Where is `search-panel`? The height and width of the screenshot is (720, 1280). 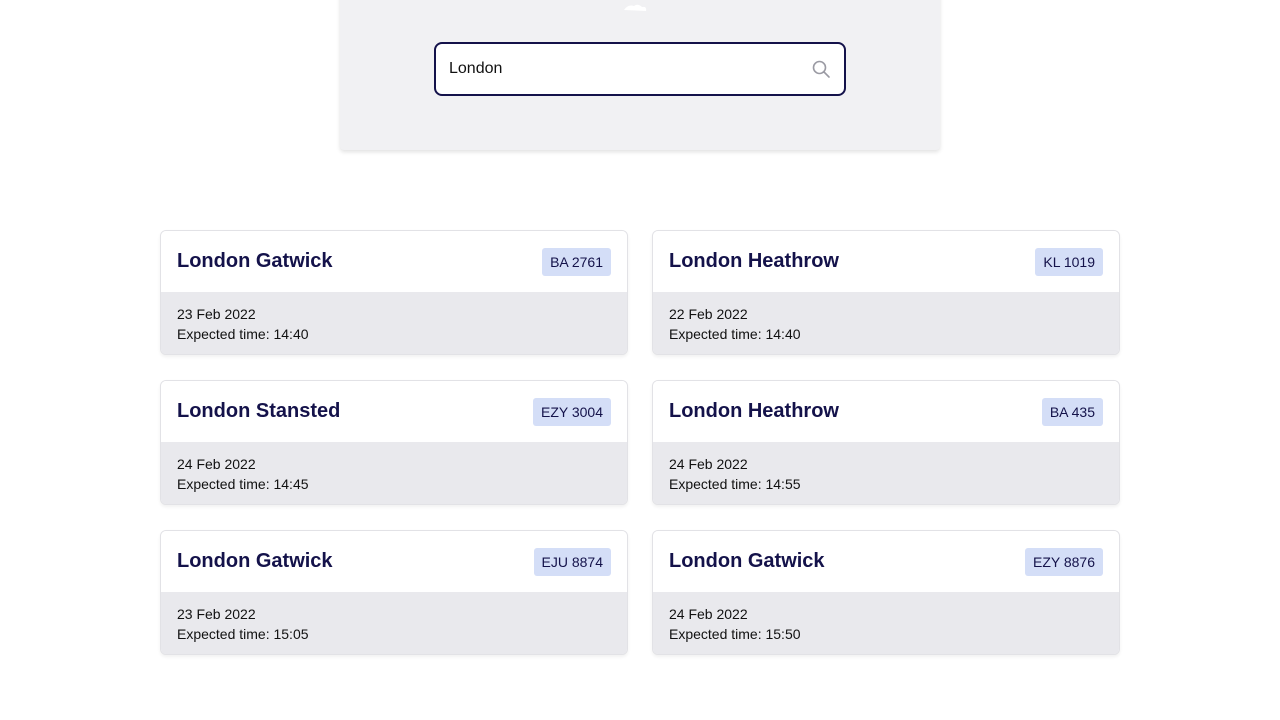 search-panel is located at coordinates (640, 75).